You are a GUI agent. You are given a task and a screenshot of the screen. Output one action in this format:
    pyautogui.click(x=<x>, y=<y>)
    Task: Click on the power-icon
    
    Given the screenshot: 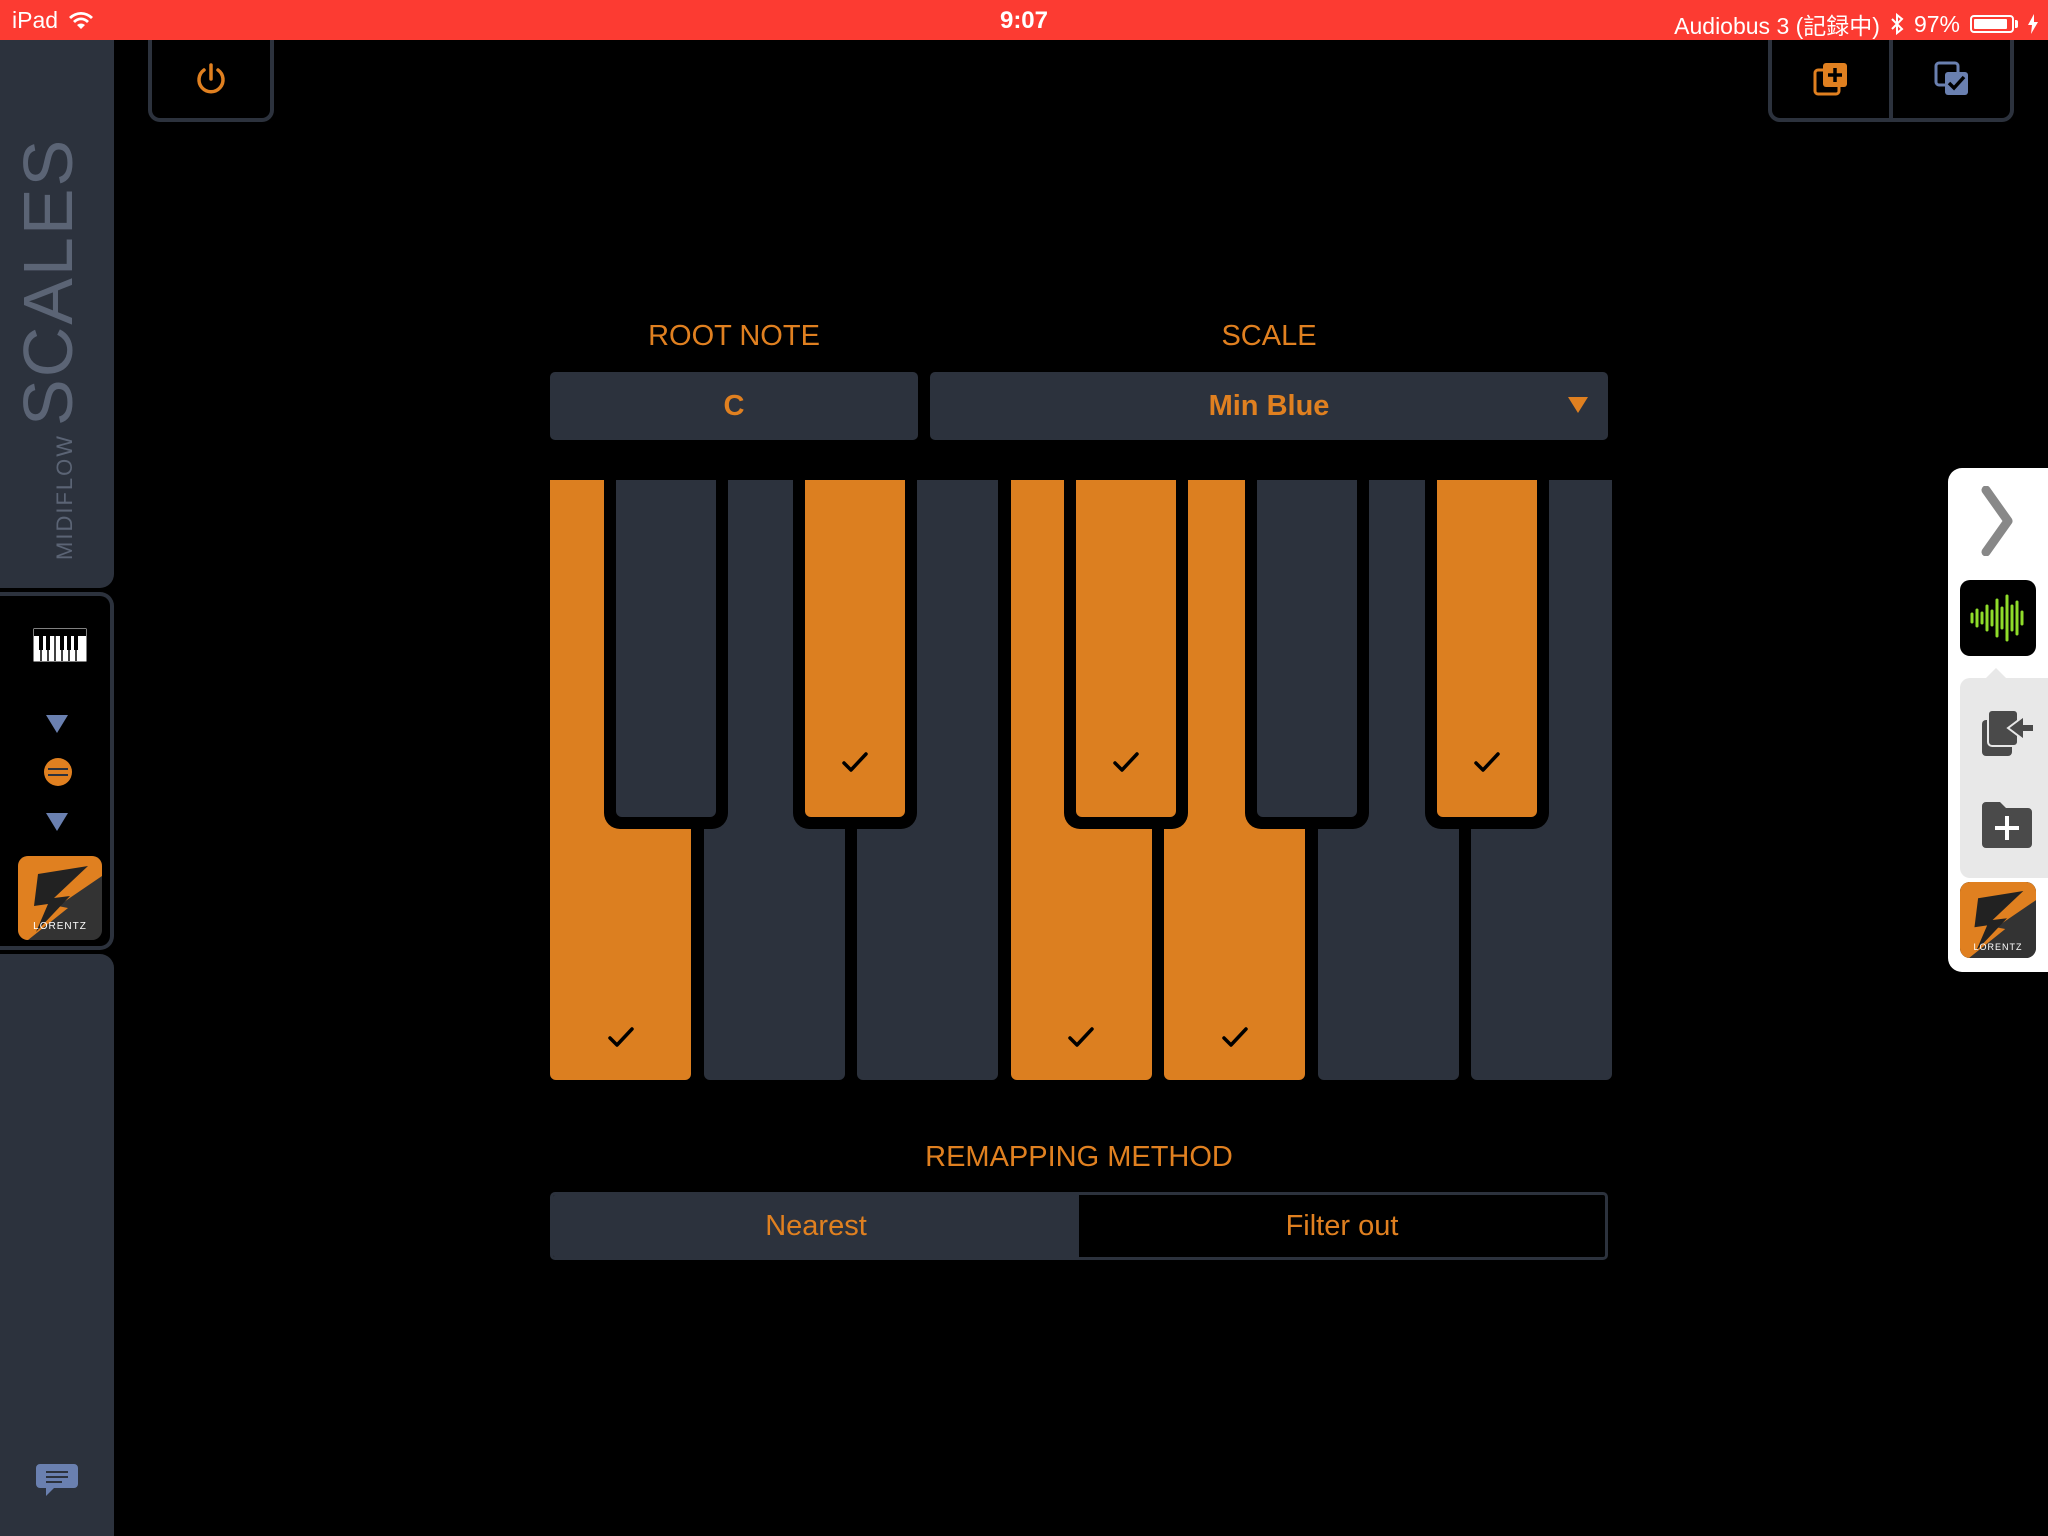 What is the action you would take?
    pyautogui.click(x=211, y=78)
    